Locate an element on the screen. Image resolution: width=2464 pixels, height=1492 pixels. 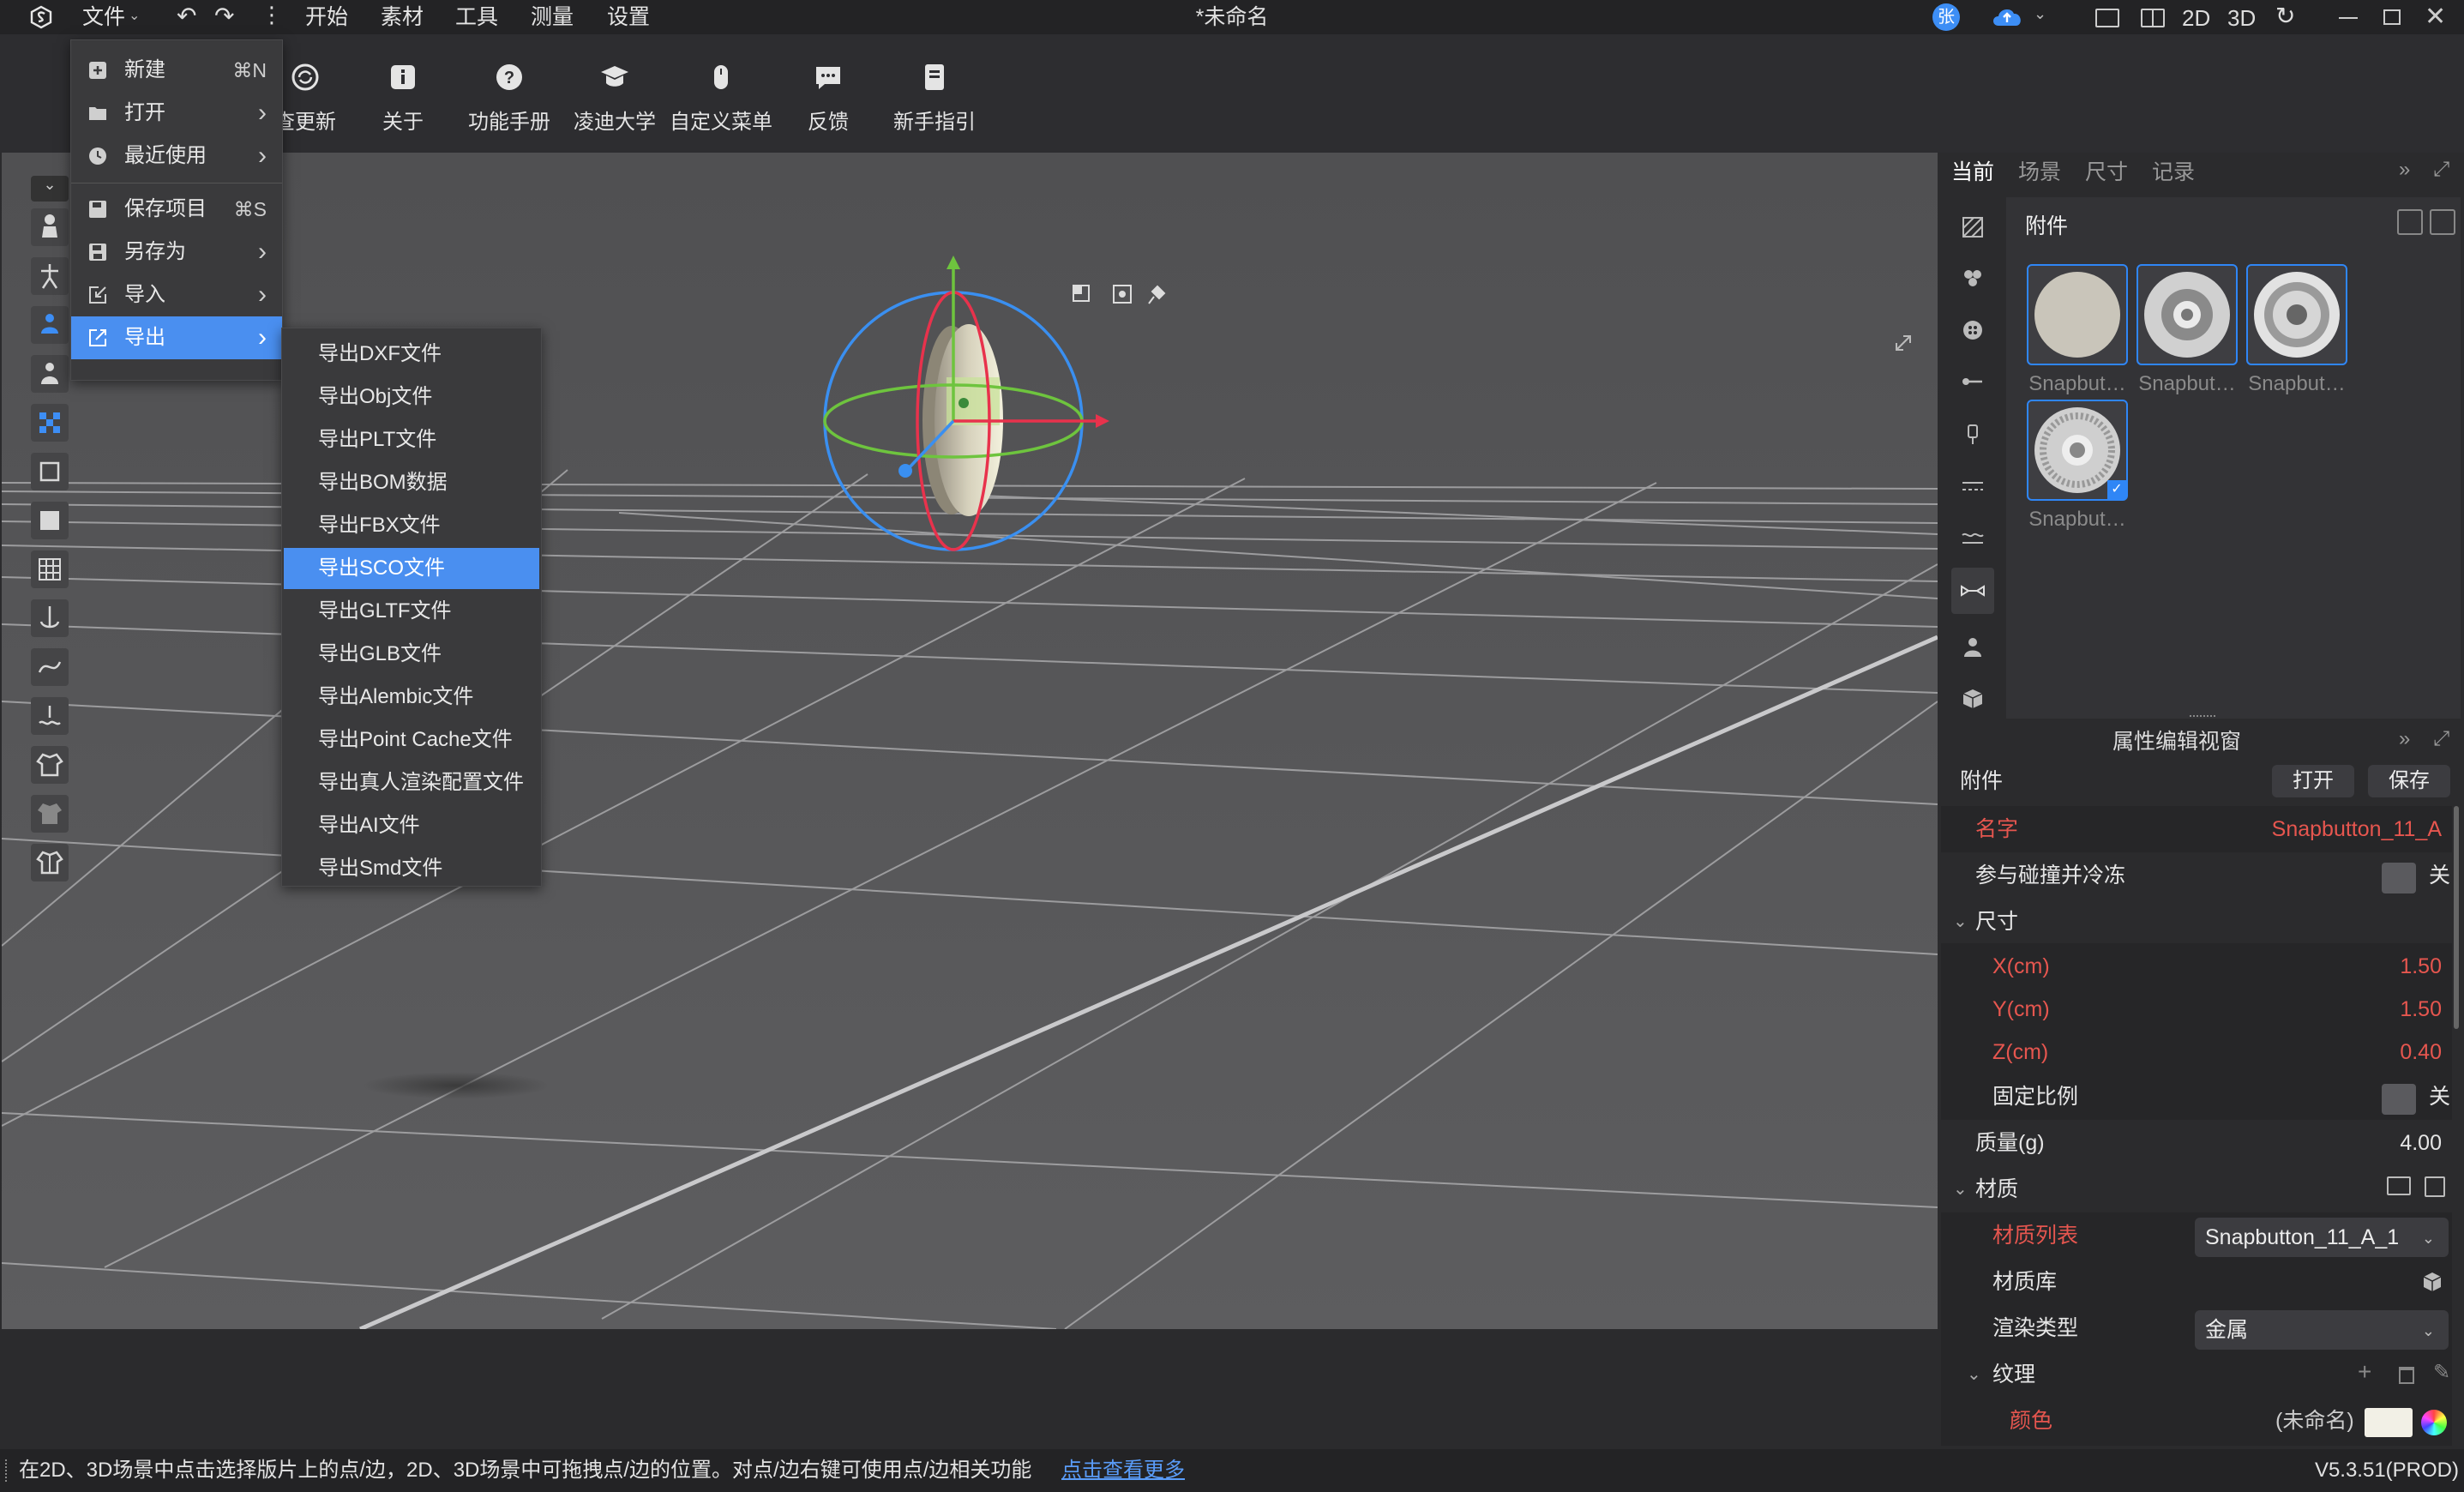
close-icon: ✕ is located at coordinates (2435, 17).